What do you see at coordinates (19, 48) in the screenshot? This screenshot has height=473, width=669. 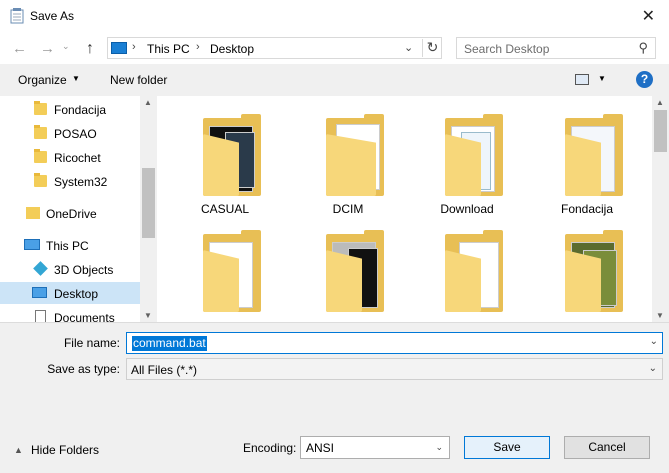 I see `back-arrow-icon: ←` at bounding box center [19, 48].